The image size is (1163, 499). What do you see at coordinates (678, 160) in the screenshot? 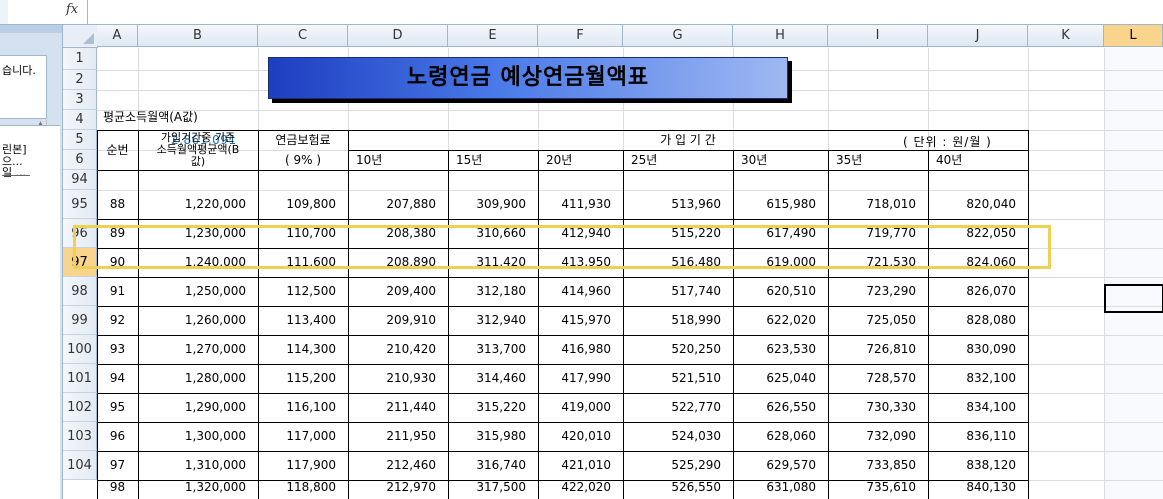
I see `header-year: 25년` at bounding box center [678, 160].